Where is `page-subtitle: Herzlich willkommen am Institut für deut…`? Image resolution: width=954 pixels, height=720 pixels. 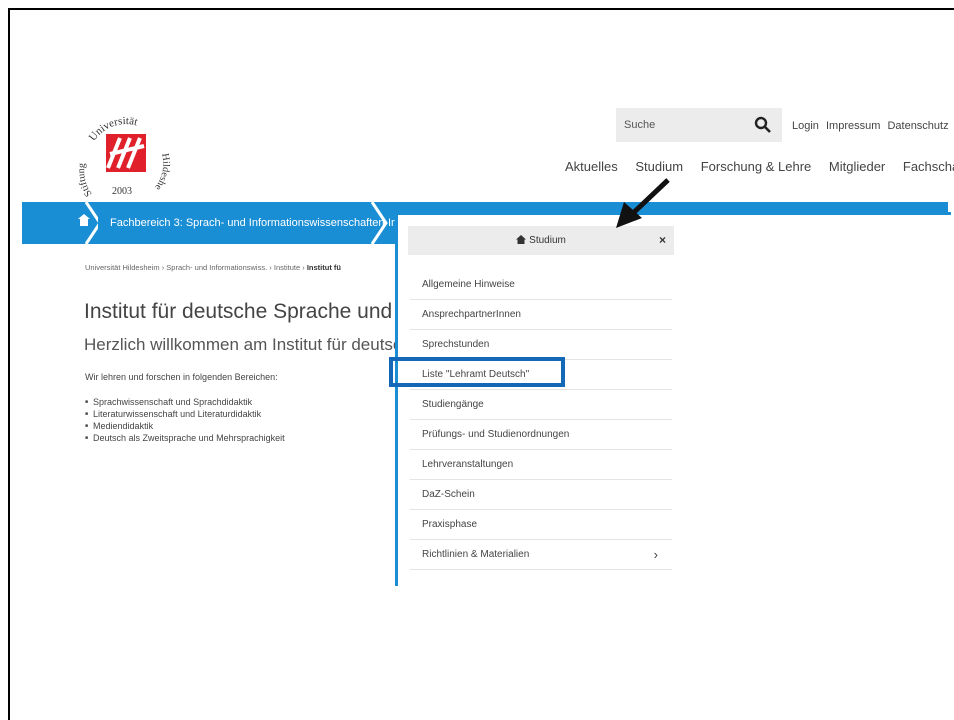
page-subtitle: Herzlich willkommen am Institut für deut… is located at coordinates (247, 344).